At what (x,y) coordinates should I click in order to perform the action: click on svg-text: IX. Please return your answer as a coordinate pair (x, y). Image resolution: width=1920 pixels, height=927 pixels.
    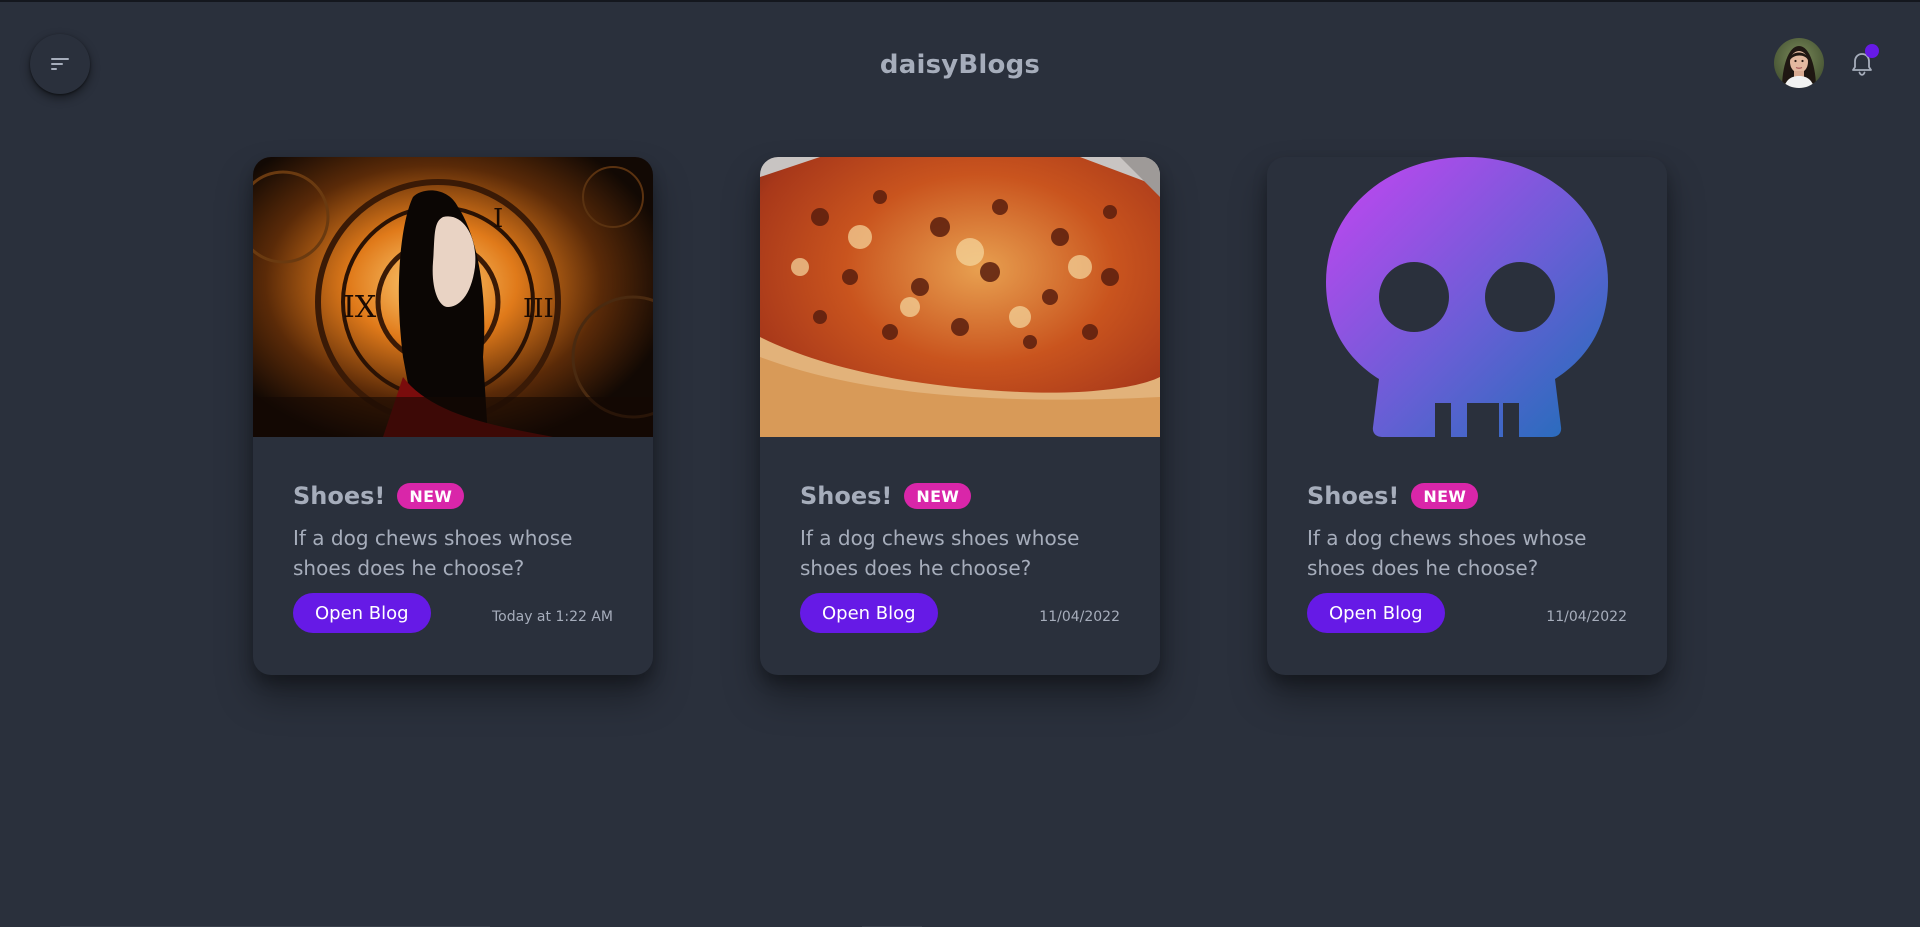
    Looking at the image, I should click on (360, 307).